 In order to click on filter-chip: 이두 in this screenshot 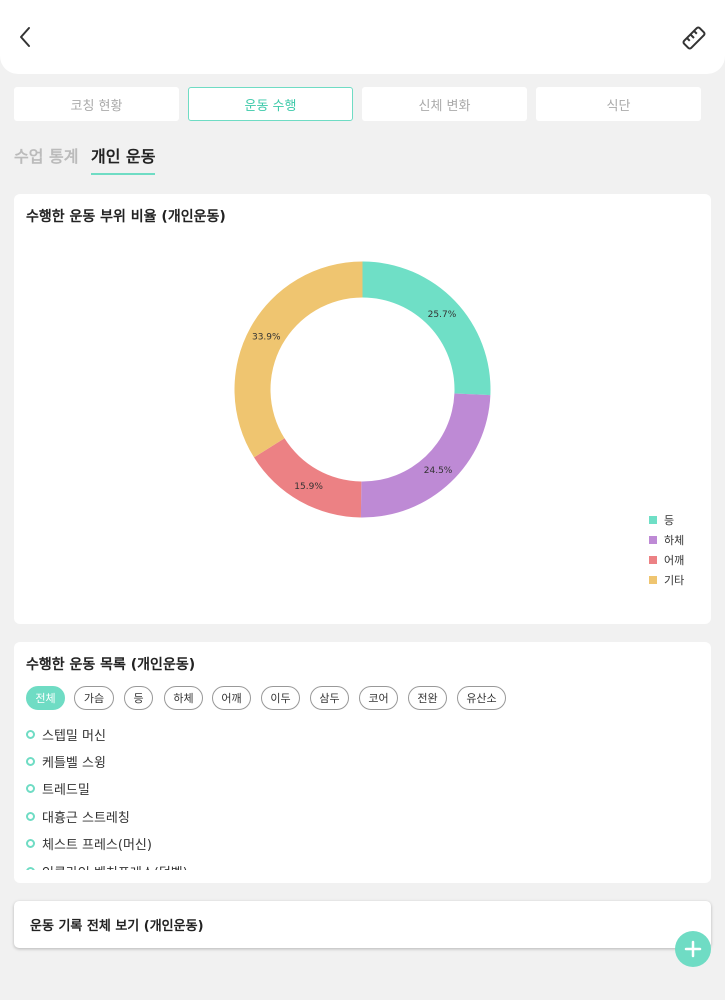, I will do `click(280, 698)`.